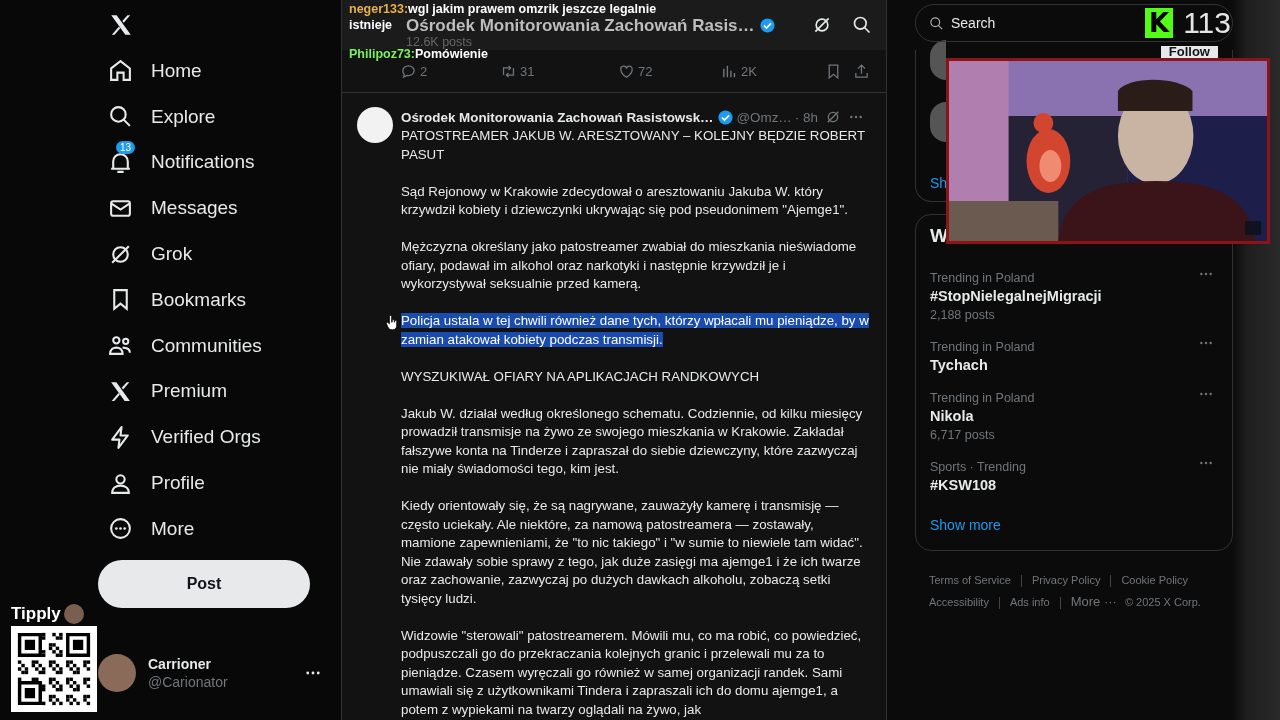 The image size is (1280, 720). I want to click on account-name: Carrioner, so click(180, 663).